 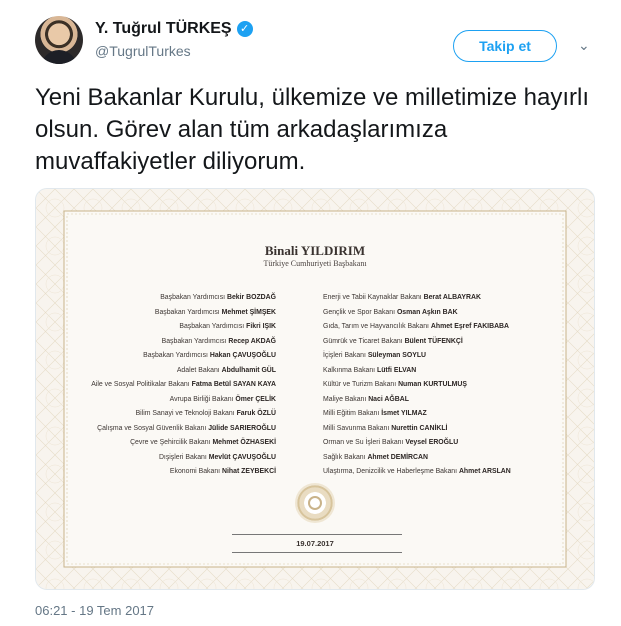 What do you see at coordinates (315, 263) in the screenshot?
I see `certificate-subtitle: Türkiye Cumhuriyeti Başbakanı` at bounding box center [315, 263].